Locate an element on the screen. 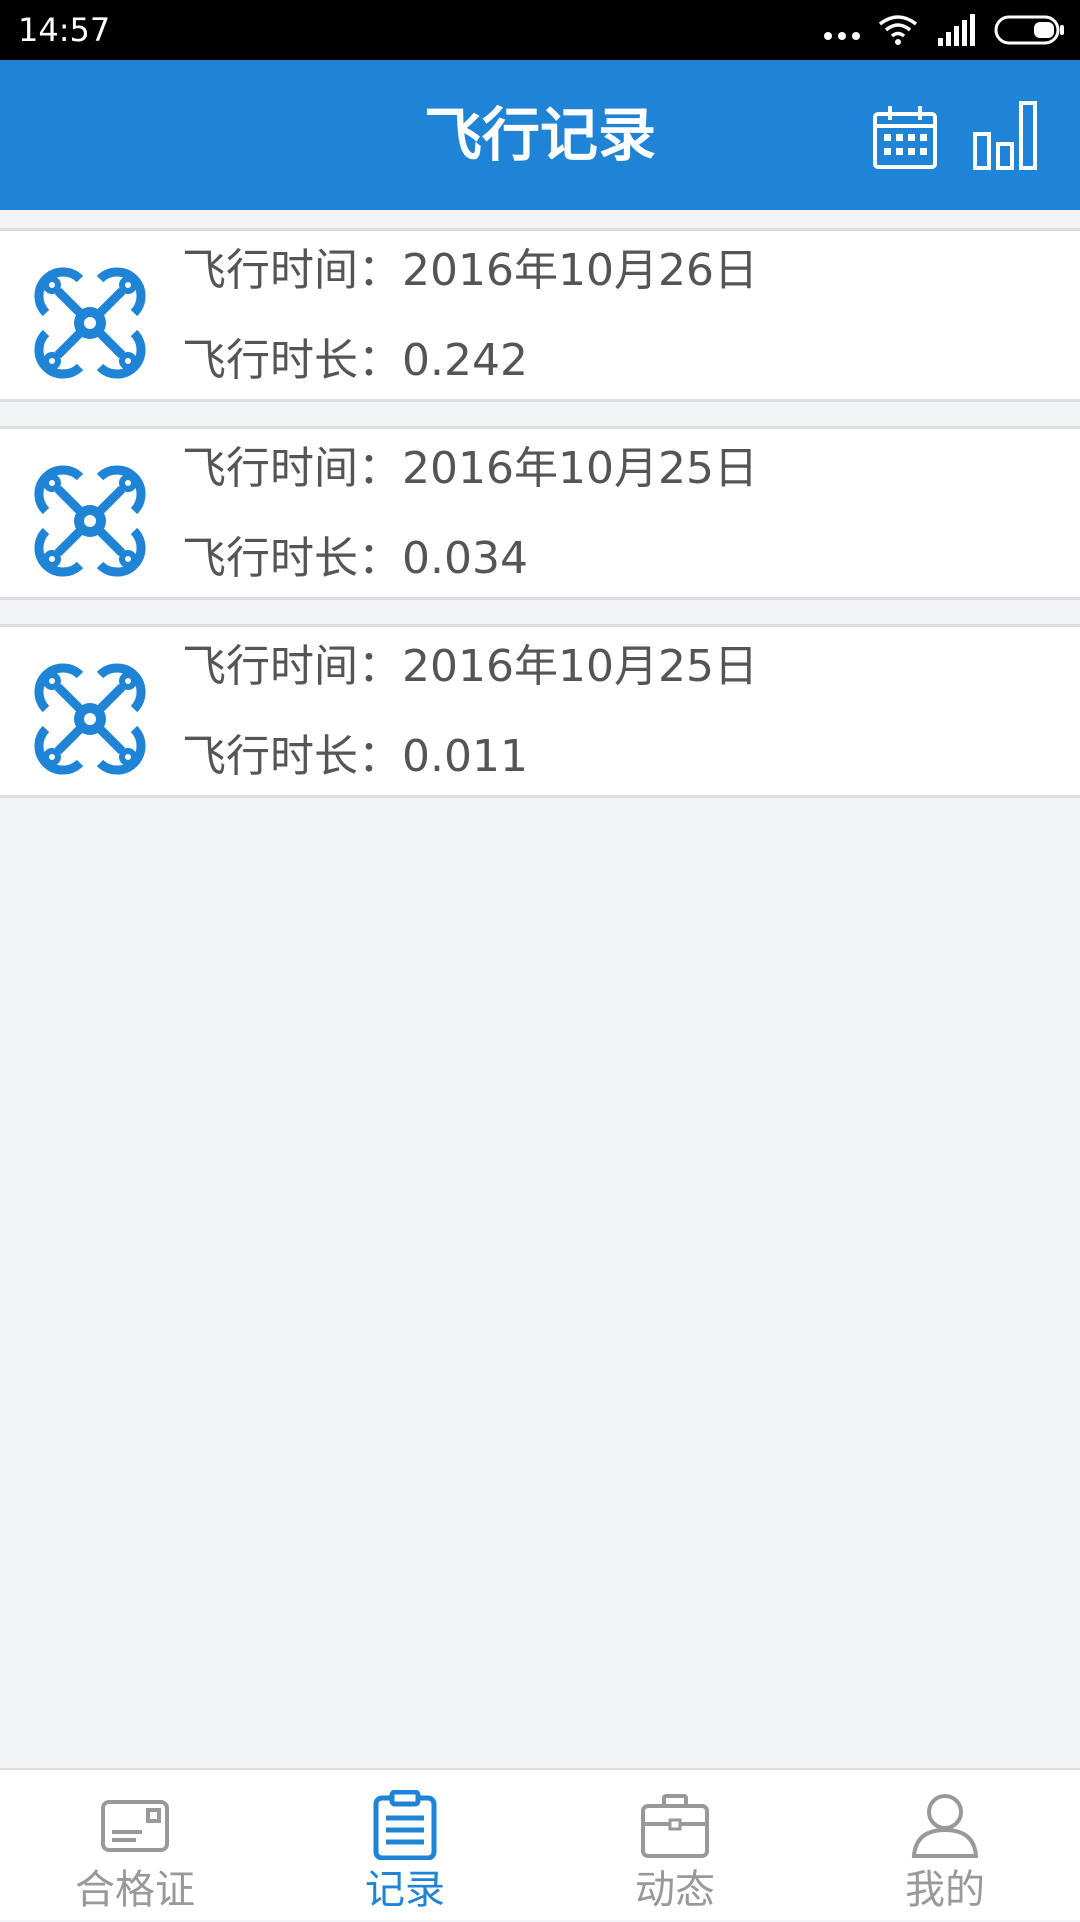 The height and width of the screenshot is (1922, 1080). nav-item-certificate: 合格证 is located at coordinates (135, 1846).